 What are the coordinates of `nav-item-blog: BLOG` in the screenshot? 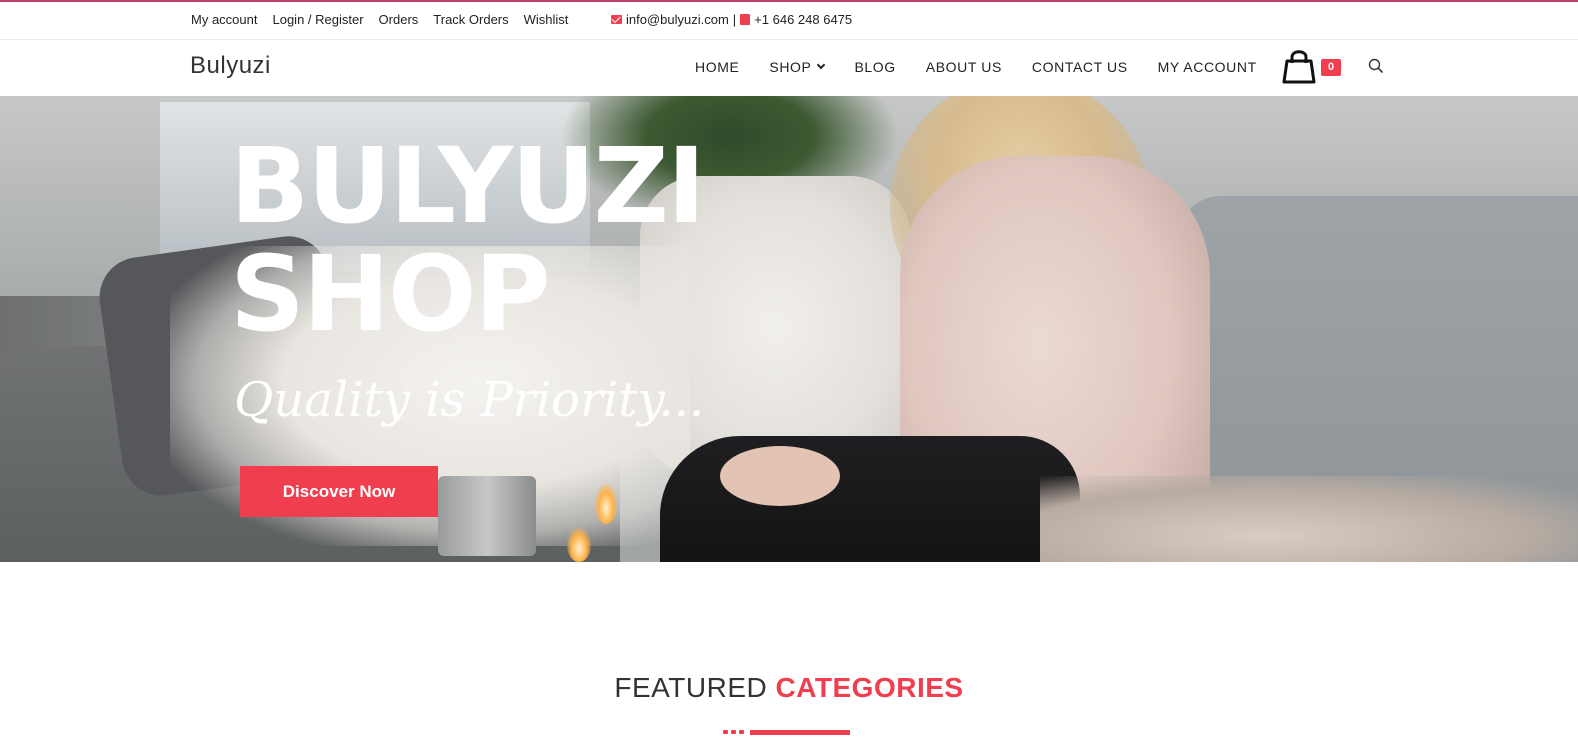 It's located at (874, 67).